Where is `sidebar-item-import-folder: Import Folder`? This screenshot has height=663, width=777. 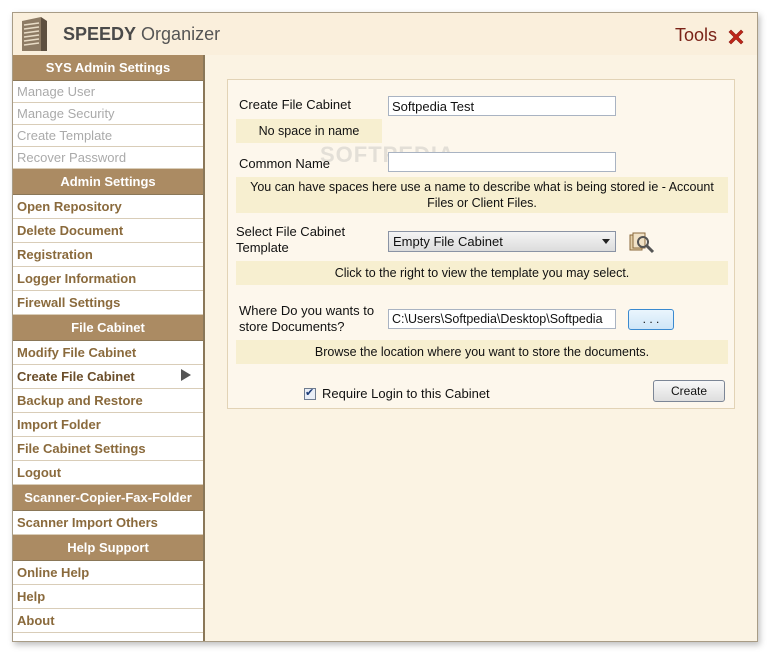 sidebar-item-import-folder: Import Folder is located at coordinates (108, 425).